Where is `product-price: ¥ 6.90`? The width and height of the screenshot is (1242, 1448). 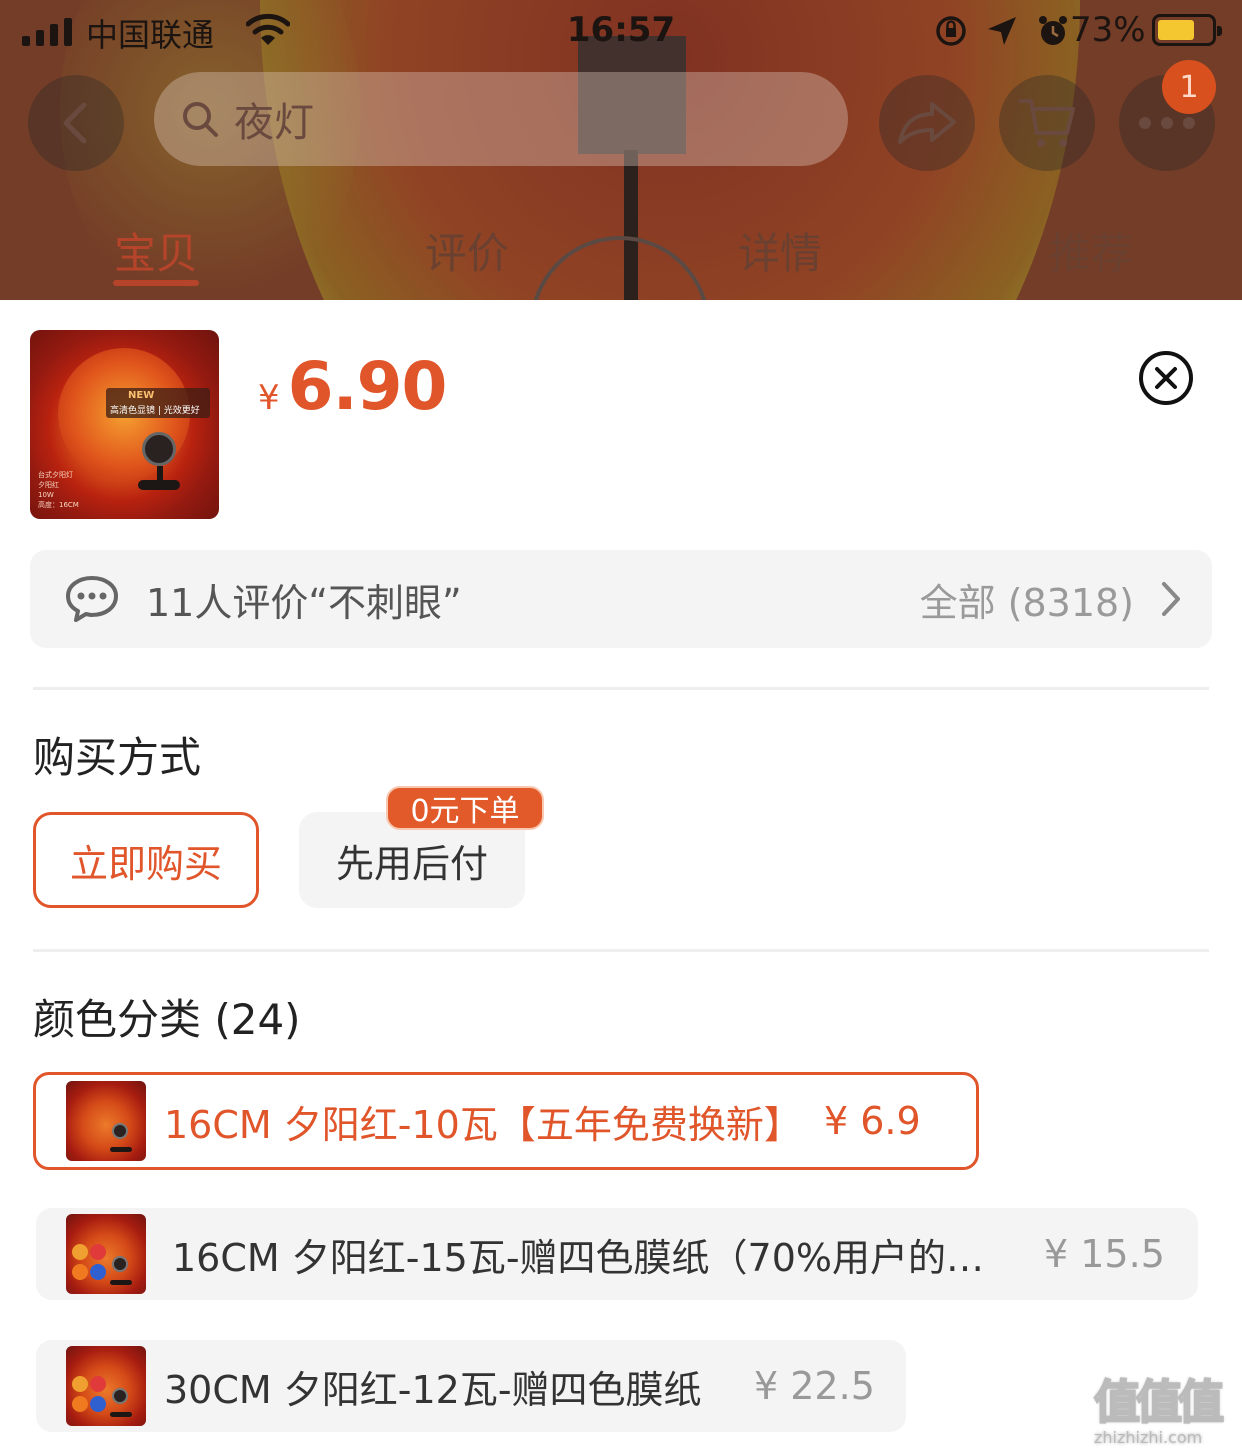 product-price: ¥ 6.90 is located at coordinates (353, 386).